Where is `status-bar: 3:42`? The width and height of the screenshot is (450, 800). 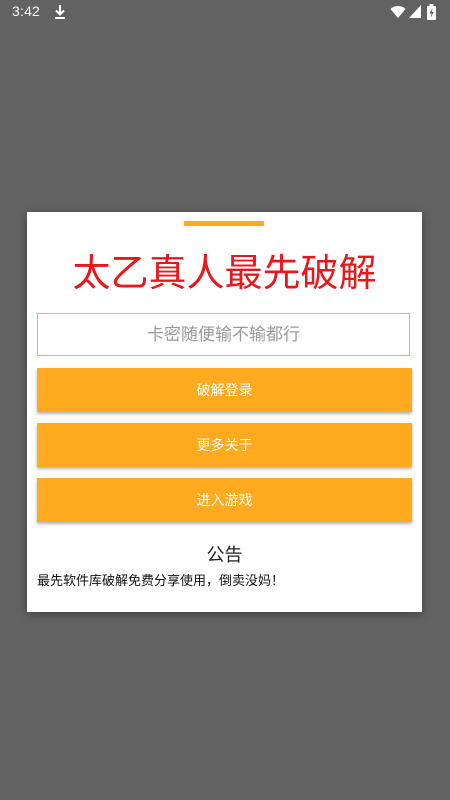 status-bar: 3:42 is located at coordinates (225, 12).